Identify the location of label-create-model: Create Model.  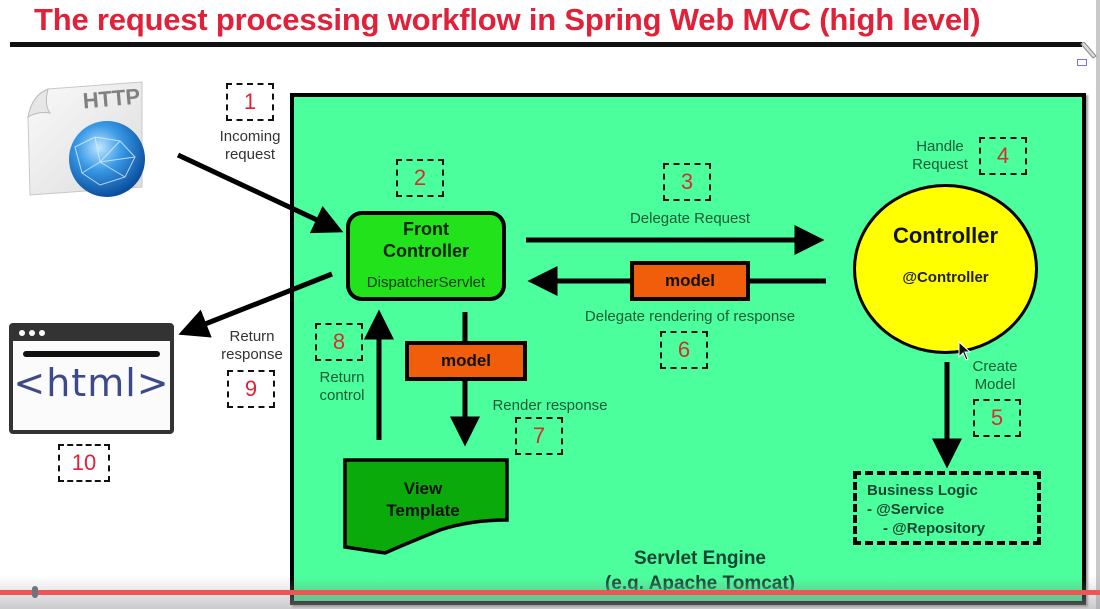
(995, 376).